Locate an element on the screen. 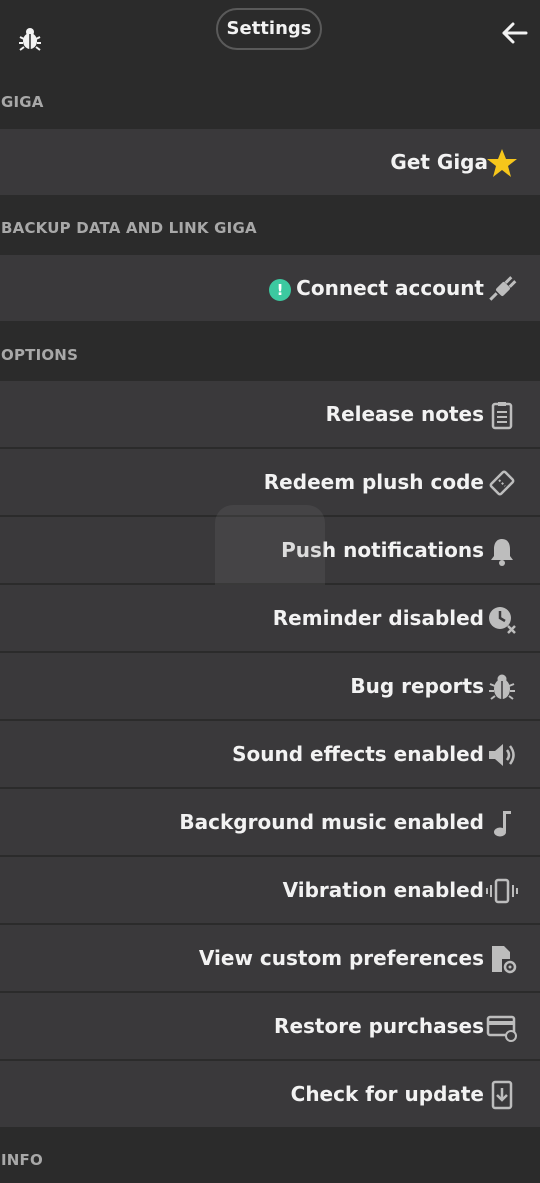 The height and width of the screenshot is (1183, 540). restore-purchases-button: Restore purchases is located at coordinates (270, 1026).